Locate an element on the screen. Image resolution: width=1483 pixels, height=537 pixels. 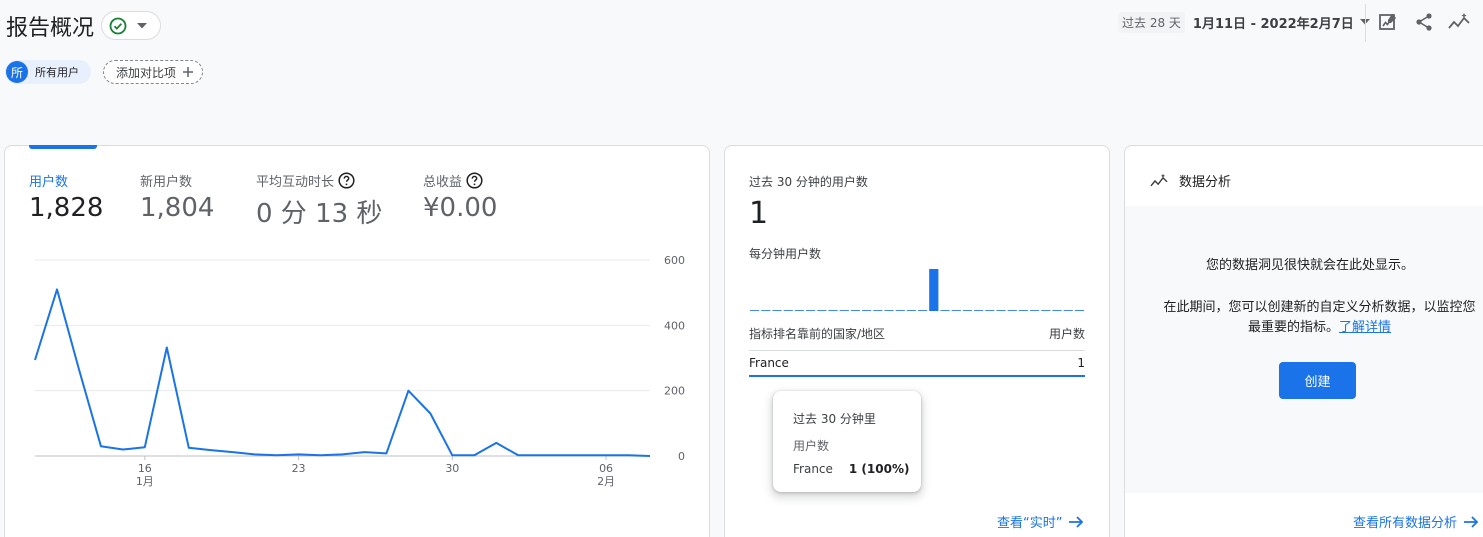
arrow-right-icon is located at coordinates (1471, 521).